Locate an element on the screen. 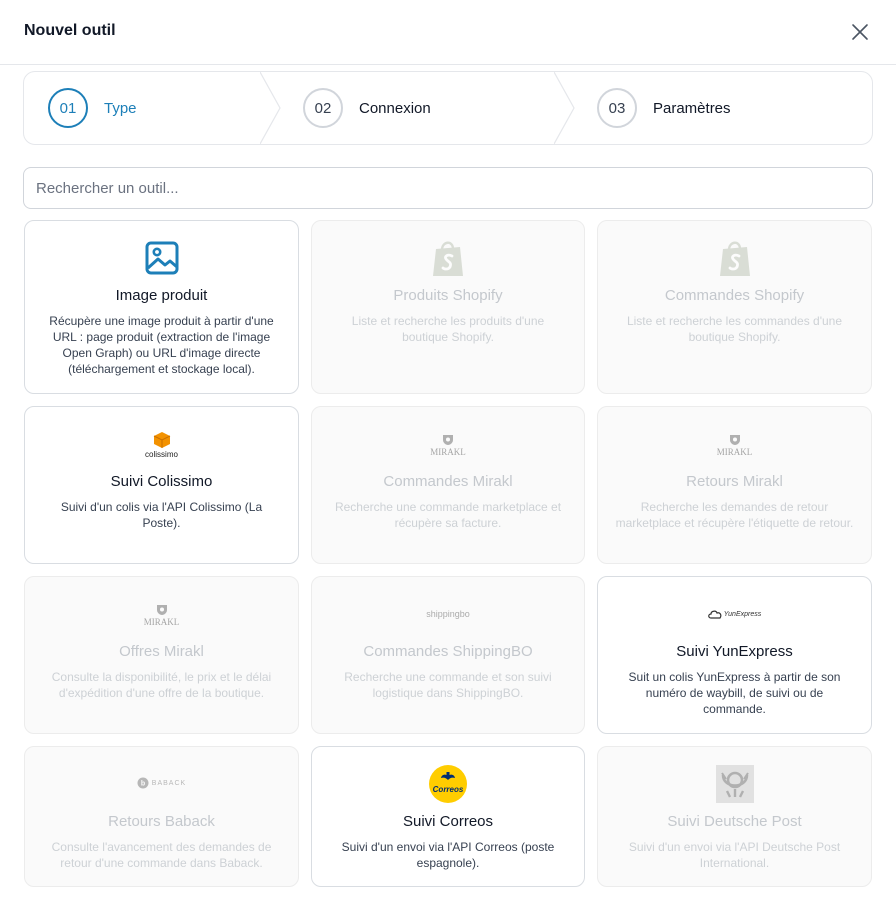  step-parametres: 03 Paramètres is located at coordinates (664, 108).